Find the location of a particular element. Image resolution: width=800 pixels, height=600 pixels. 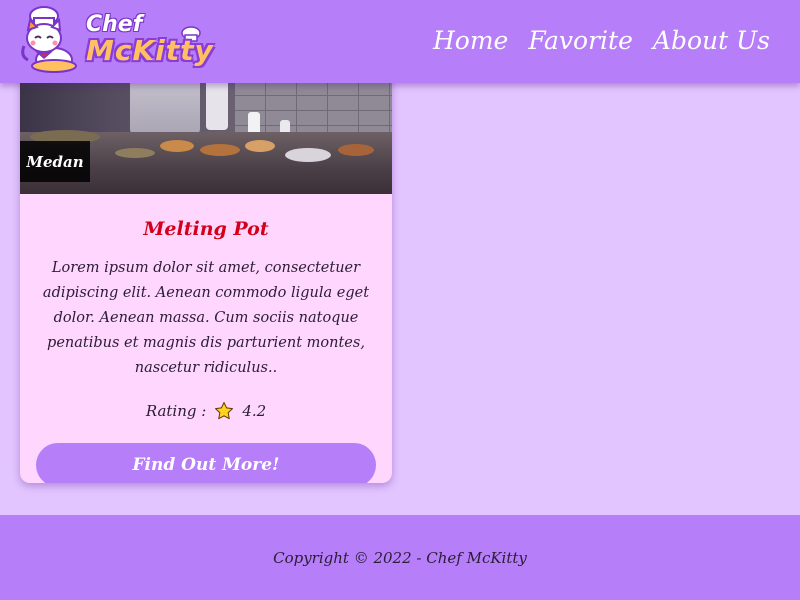

city-tag: Medan is located at coordinates (55, 161).